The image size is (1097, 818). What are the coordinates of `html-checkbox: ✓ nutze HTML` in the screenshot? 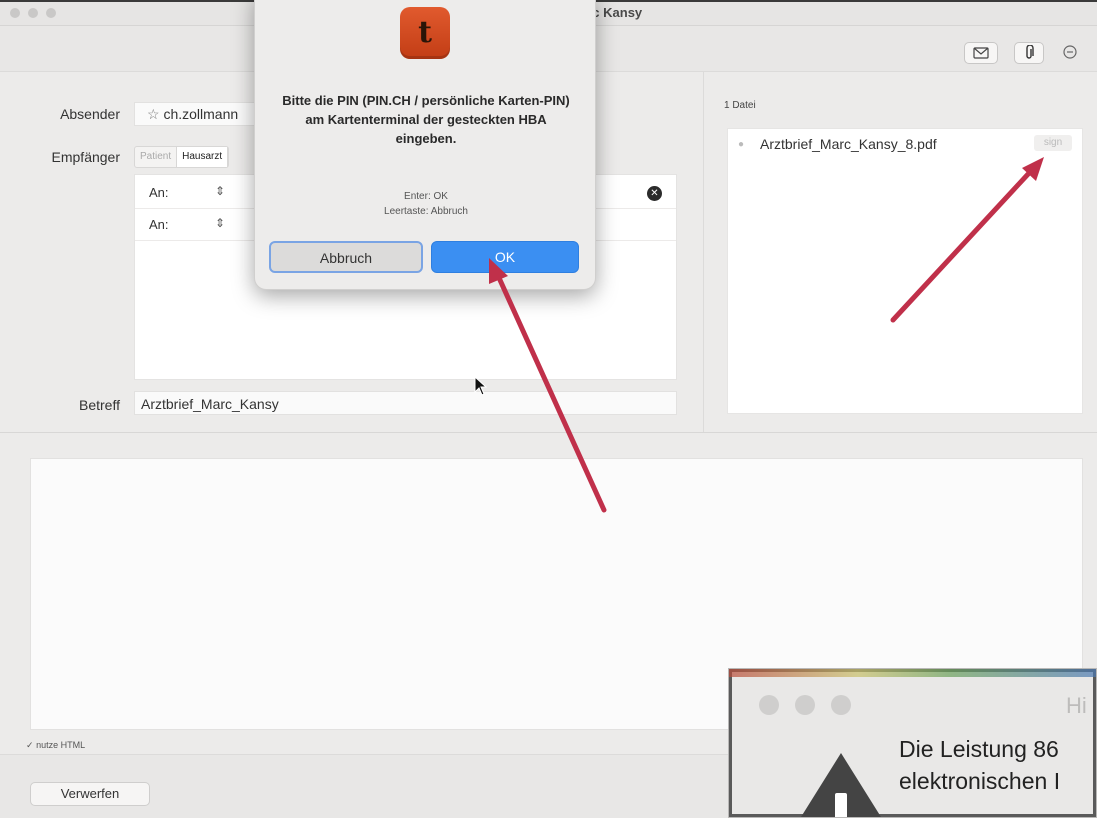 It's located at (55, 745).